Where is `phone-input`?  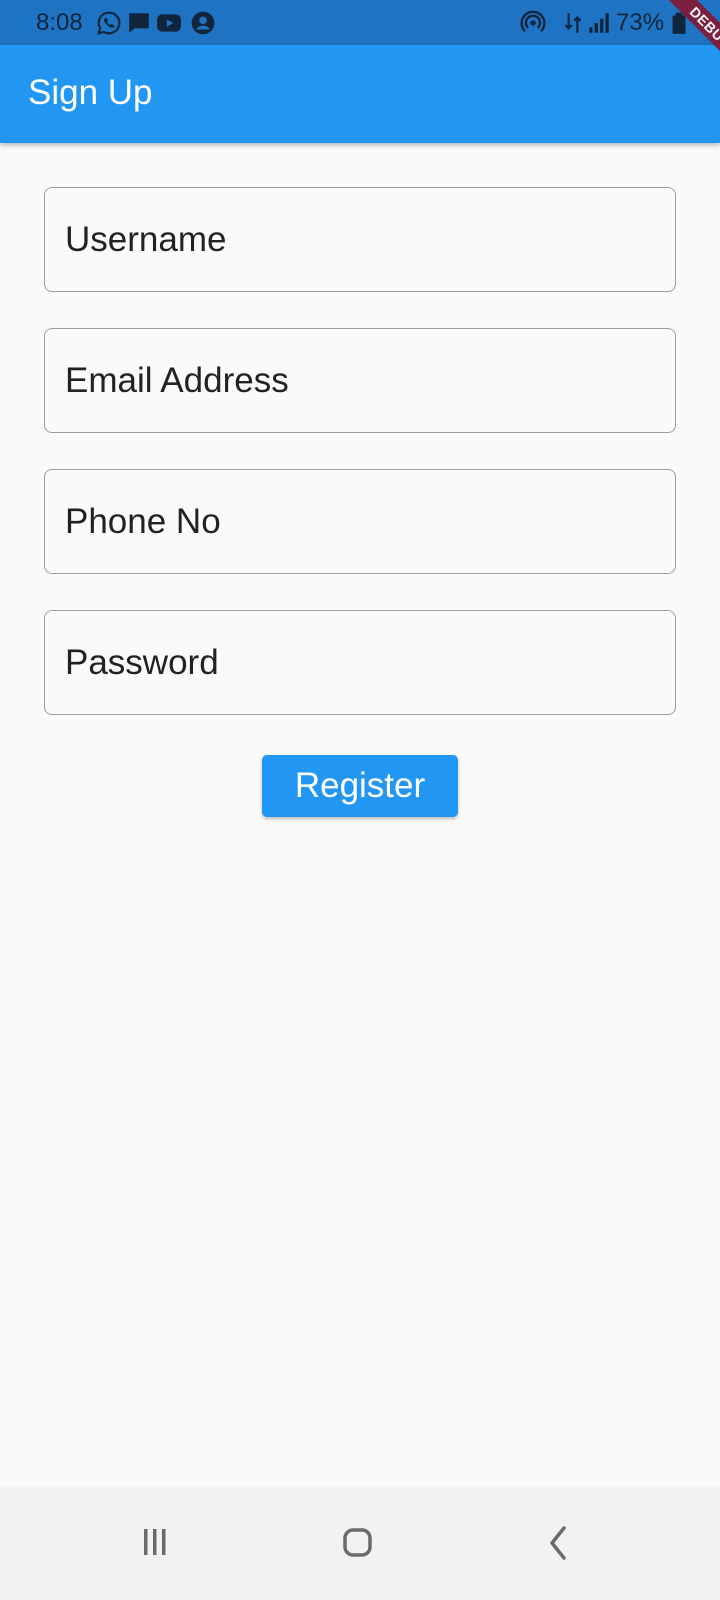 phone-input is located at coordinates (360, 521).